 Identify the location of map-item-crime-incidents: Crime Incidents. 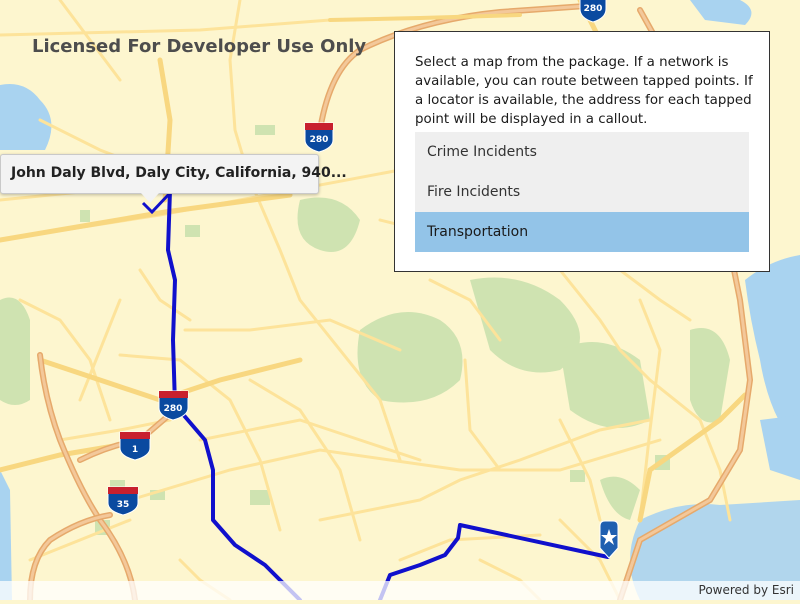
(582, 152).